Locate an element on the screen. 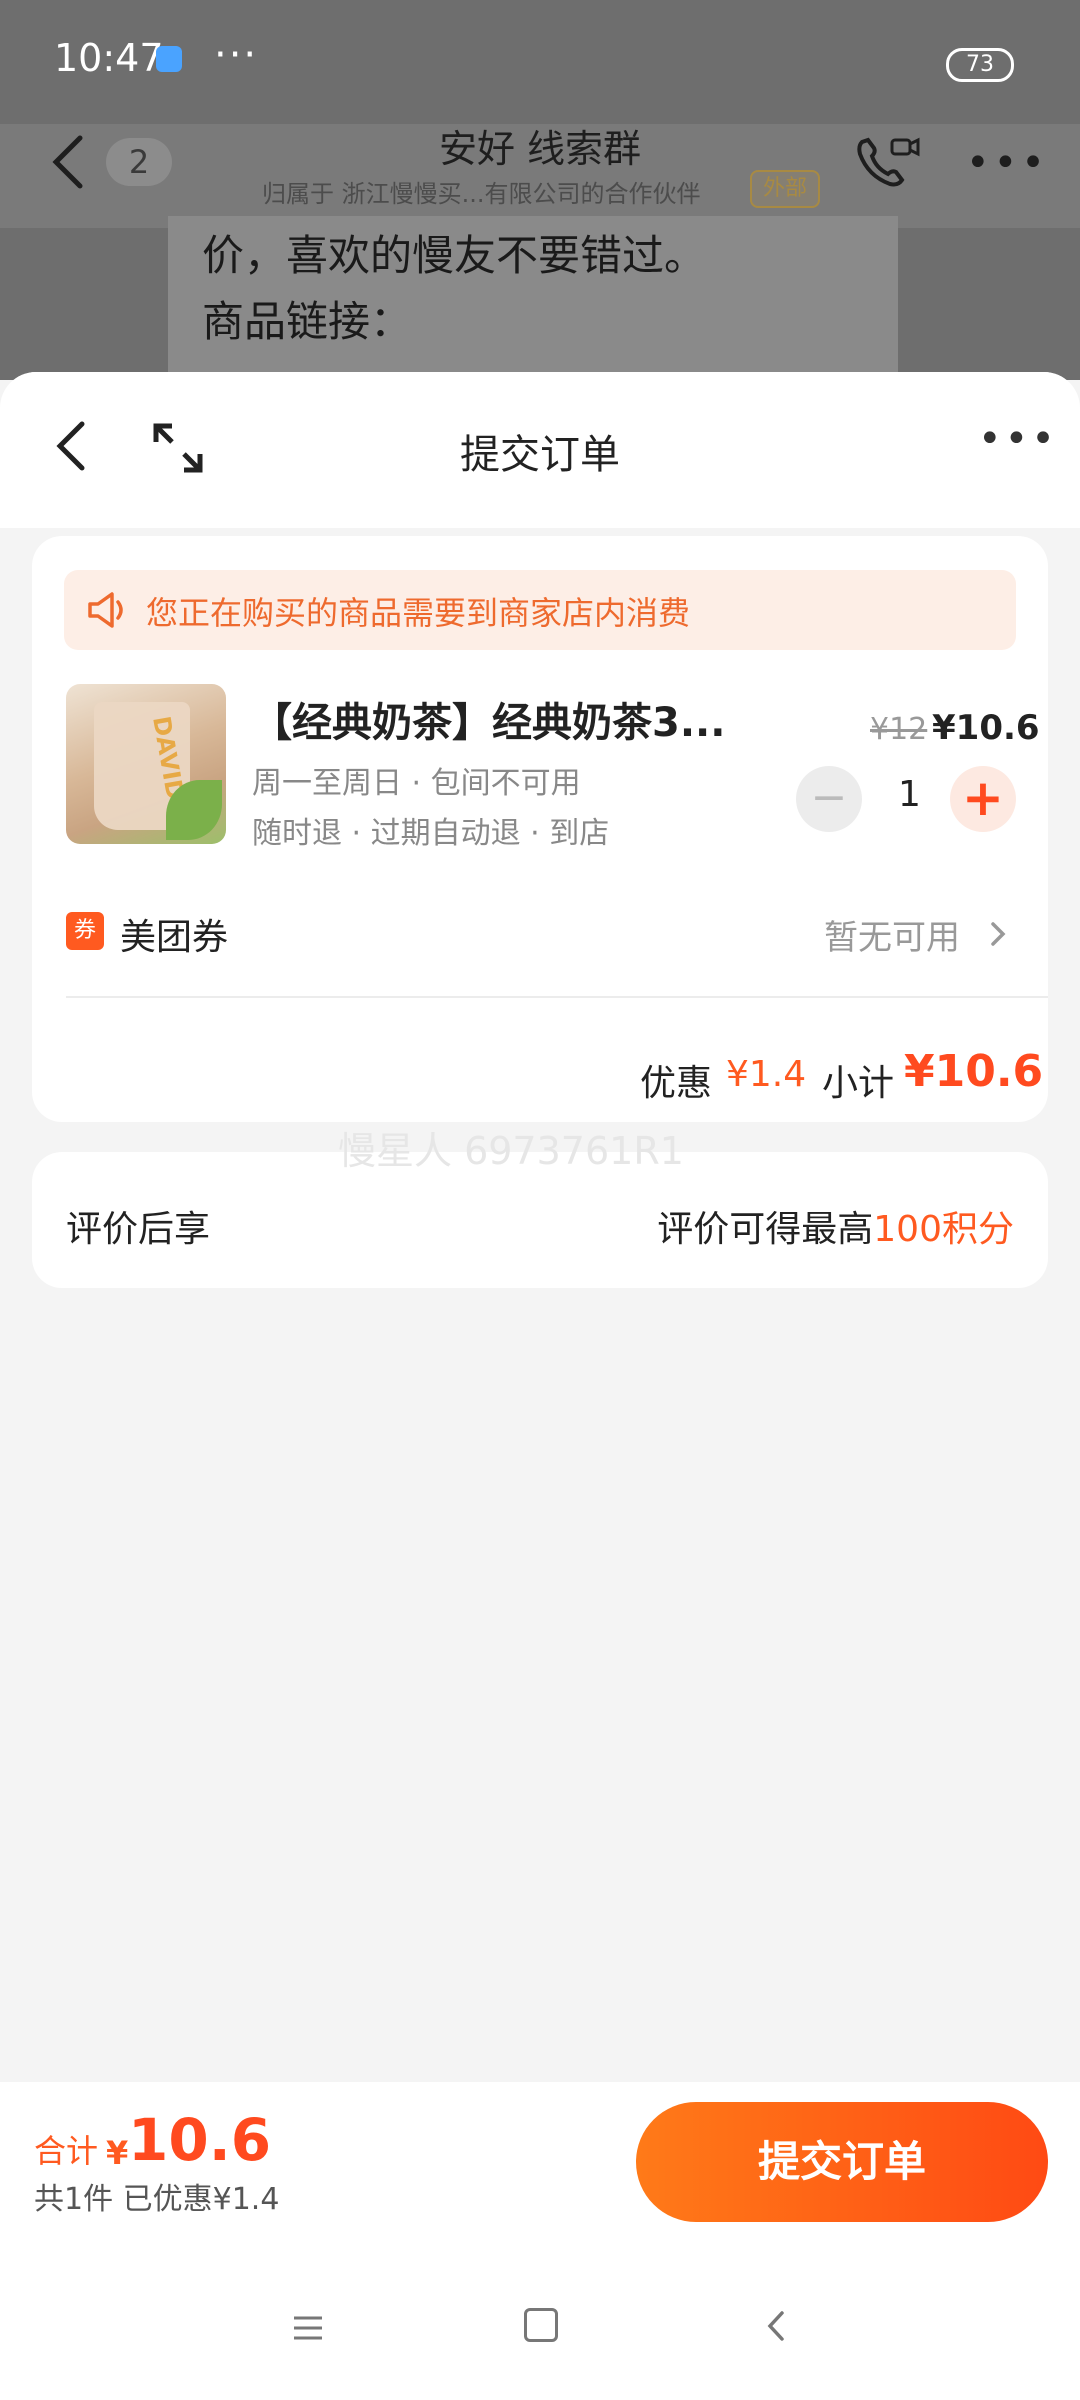 This screenshot has height=2400, width=1080. coupon-icon: 券 is located at coordinates (85, 931).